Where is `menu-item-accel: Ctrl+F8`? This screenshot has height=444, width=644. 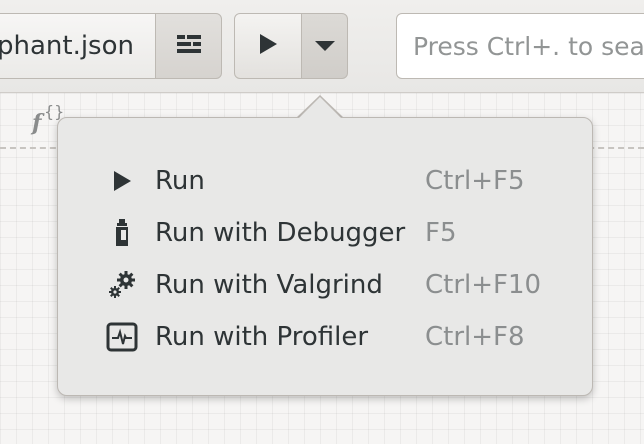 menu-item-accel: Ctrl+F8 is located at coordinates (475, 337).